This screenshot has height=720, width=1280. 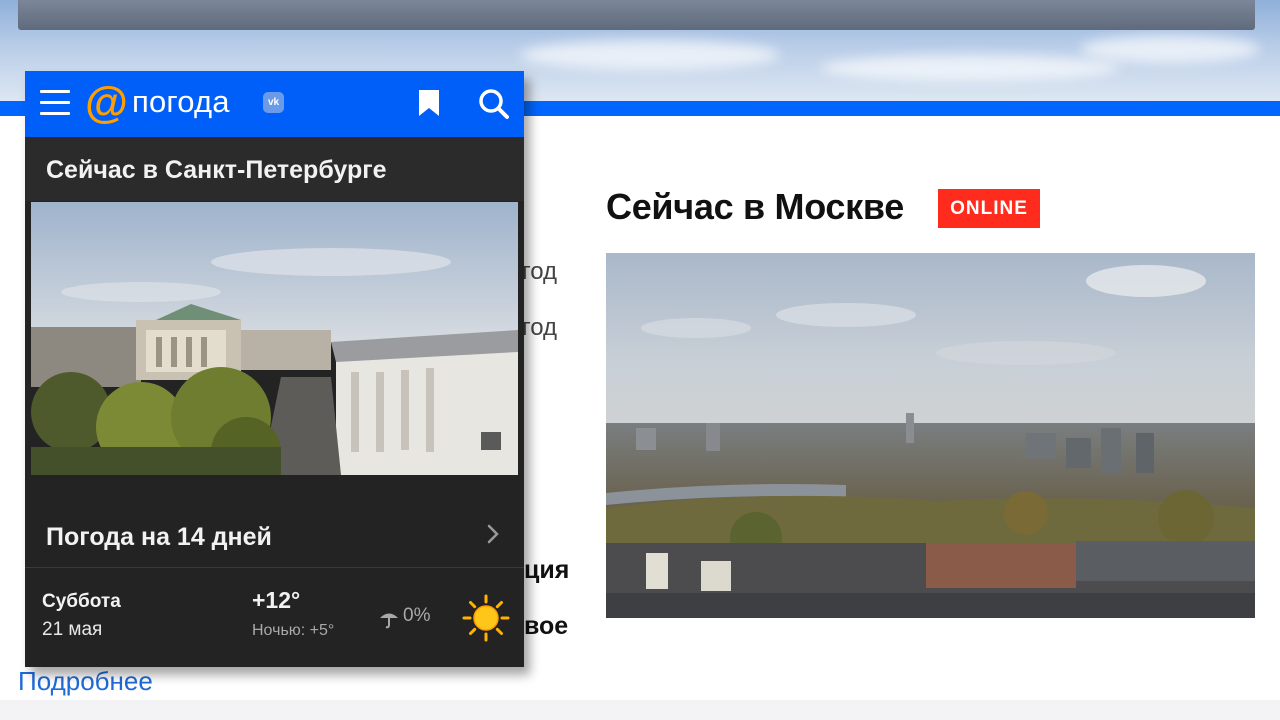 What do you see at coordinates (546, 626) in the screenshot?
I see `truncated-bold-2: вое` at bounding box center [546, 626].